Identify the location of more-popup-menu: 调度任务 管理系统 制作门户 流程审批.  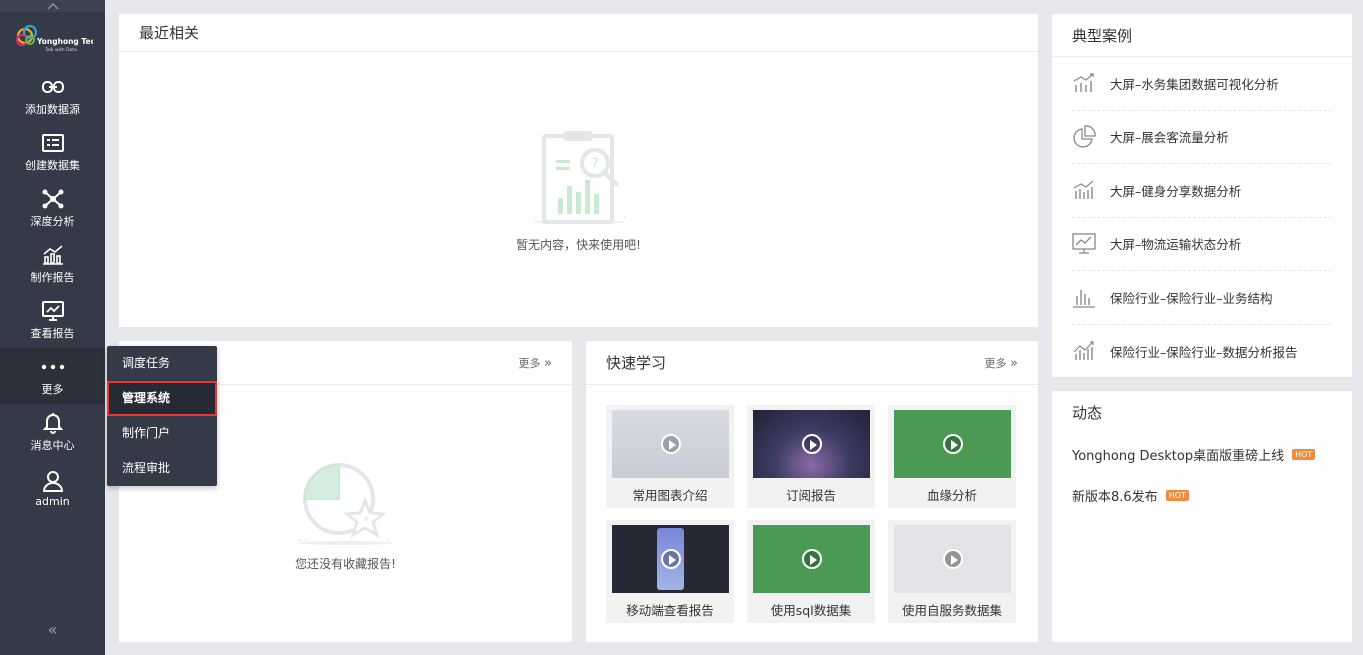
(162, 416).